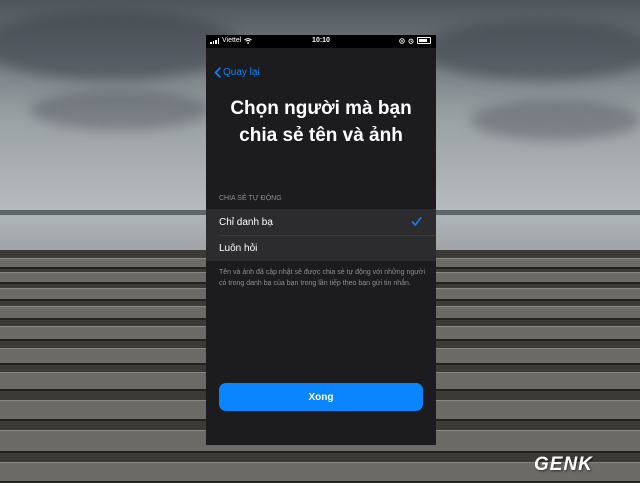 This screenshot has width=640, height=483. What do you see at coordinates (238, 248) in the screenshot?
I see `option-label: Luôn hỏi` at bounding box center [238, 248].